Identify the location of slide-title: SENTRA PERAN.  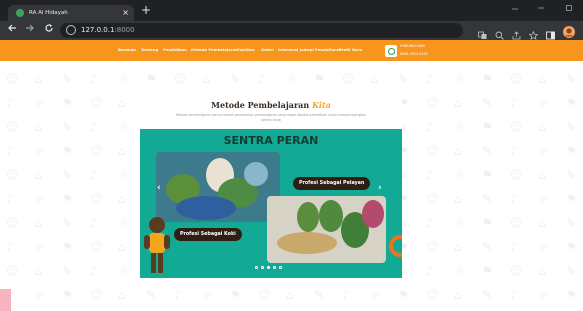
(271, 140).